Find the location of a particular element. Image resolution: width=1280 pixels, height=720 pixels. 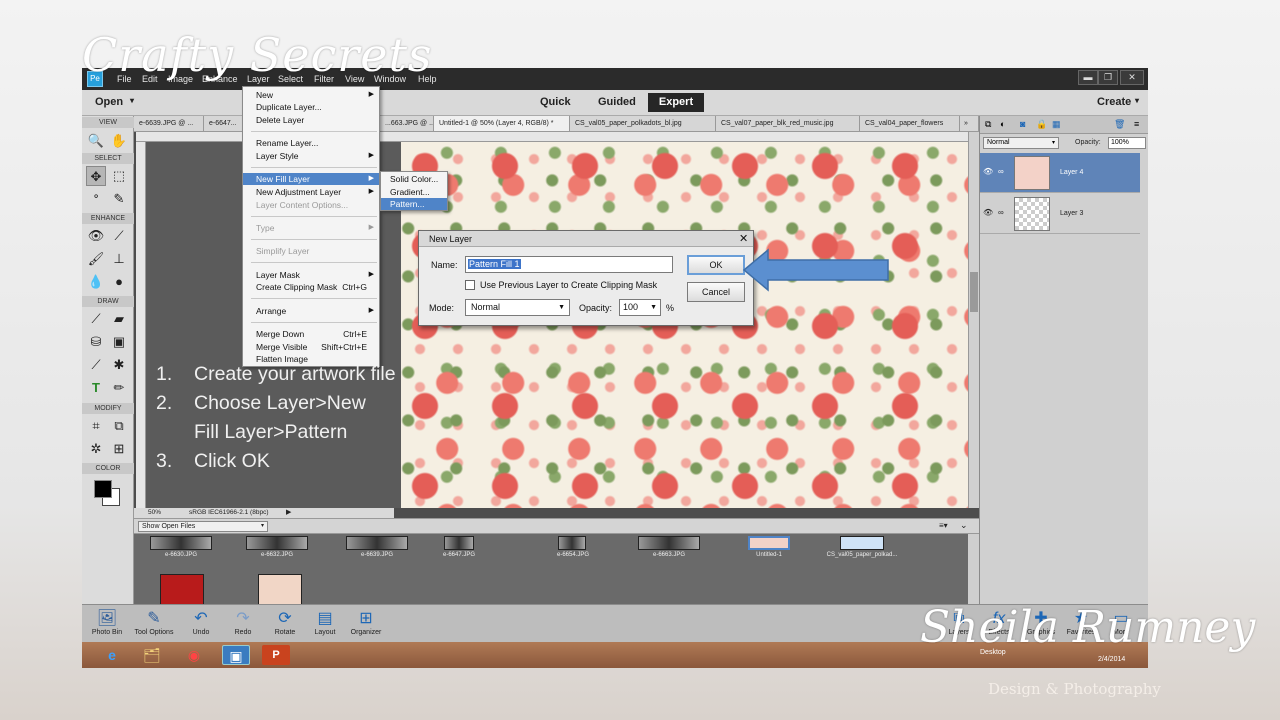

canvas-scrollbar-thumb is located at coordinates (974, 292).